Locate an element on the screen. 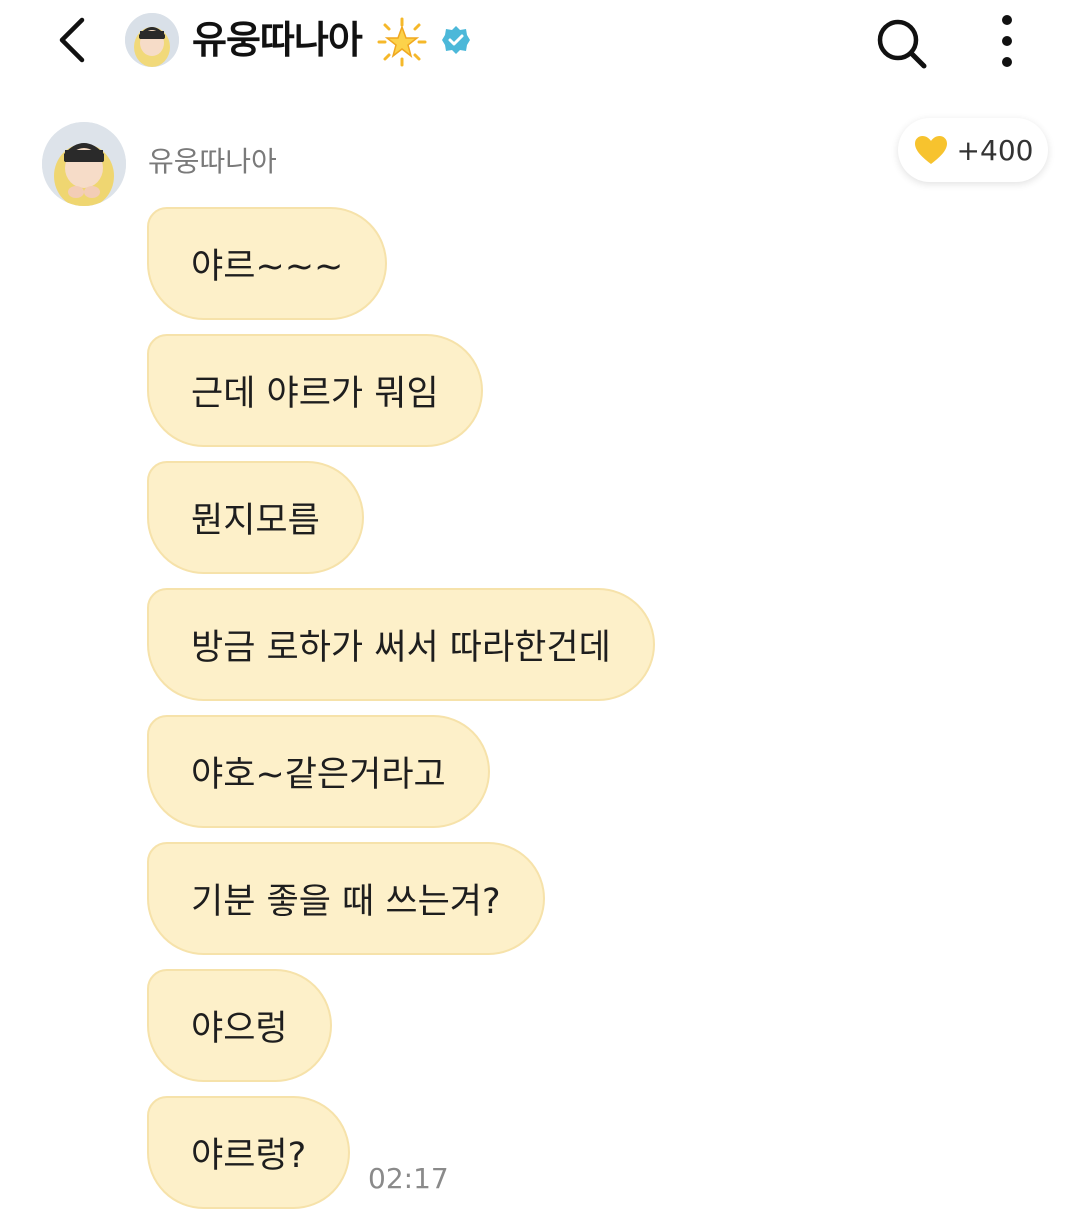 This screenshot has width=1080, height=1221. message-bubble: 야르~~~ is located at coordinates (267, 263).